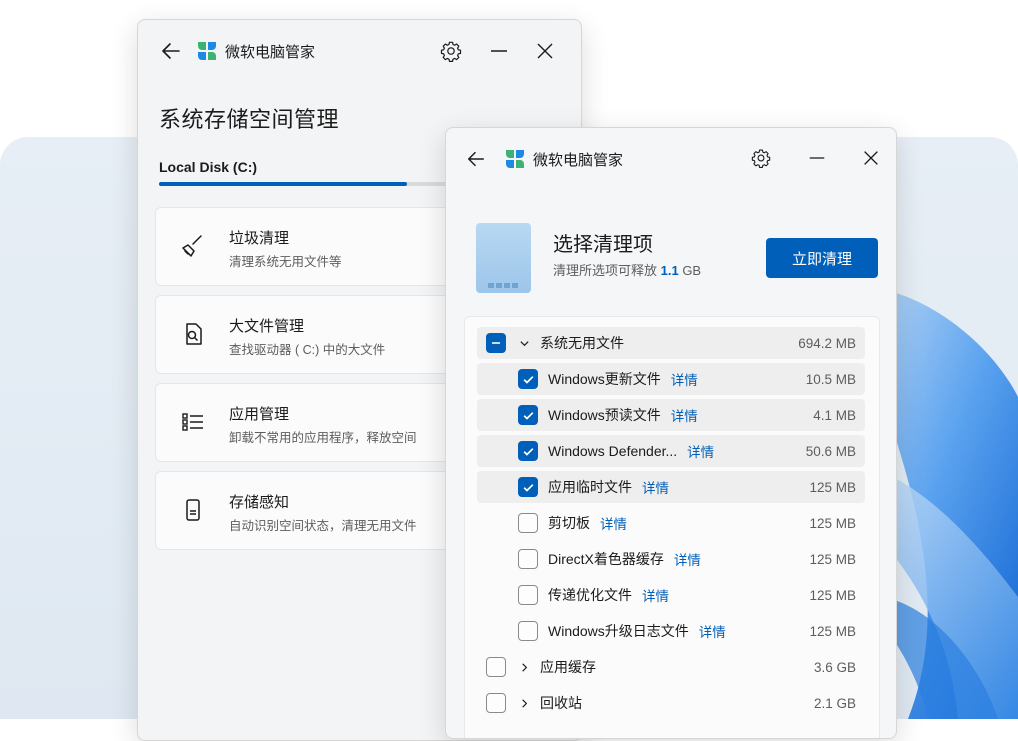 Image resolution: width=1018 pixels, height=741 pixels. Describe the element at coordinates (193, 510) in the screenshot. I see `storage-sense-icon` at that location.